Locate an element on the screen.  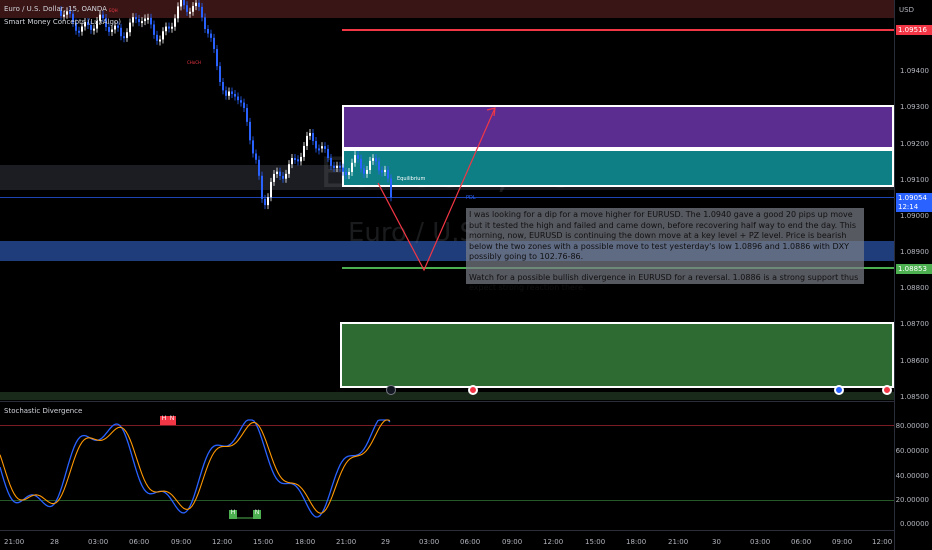
time-label: 06:00 is located at coordinates (470, 542).